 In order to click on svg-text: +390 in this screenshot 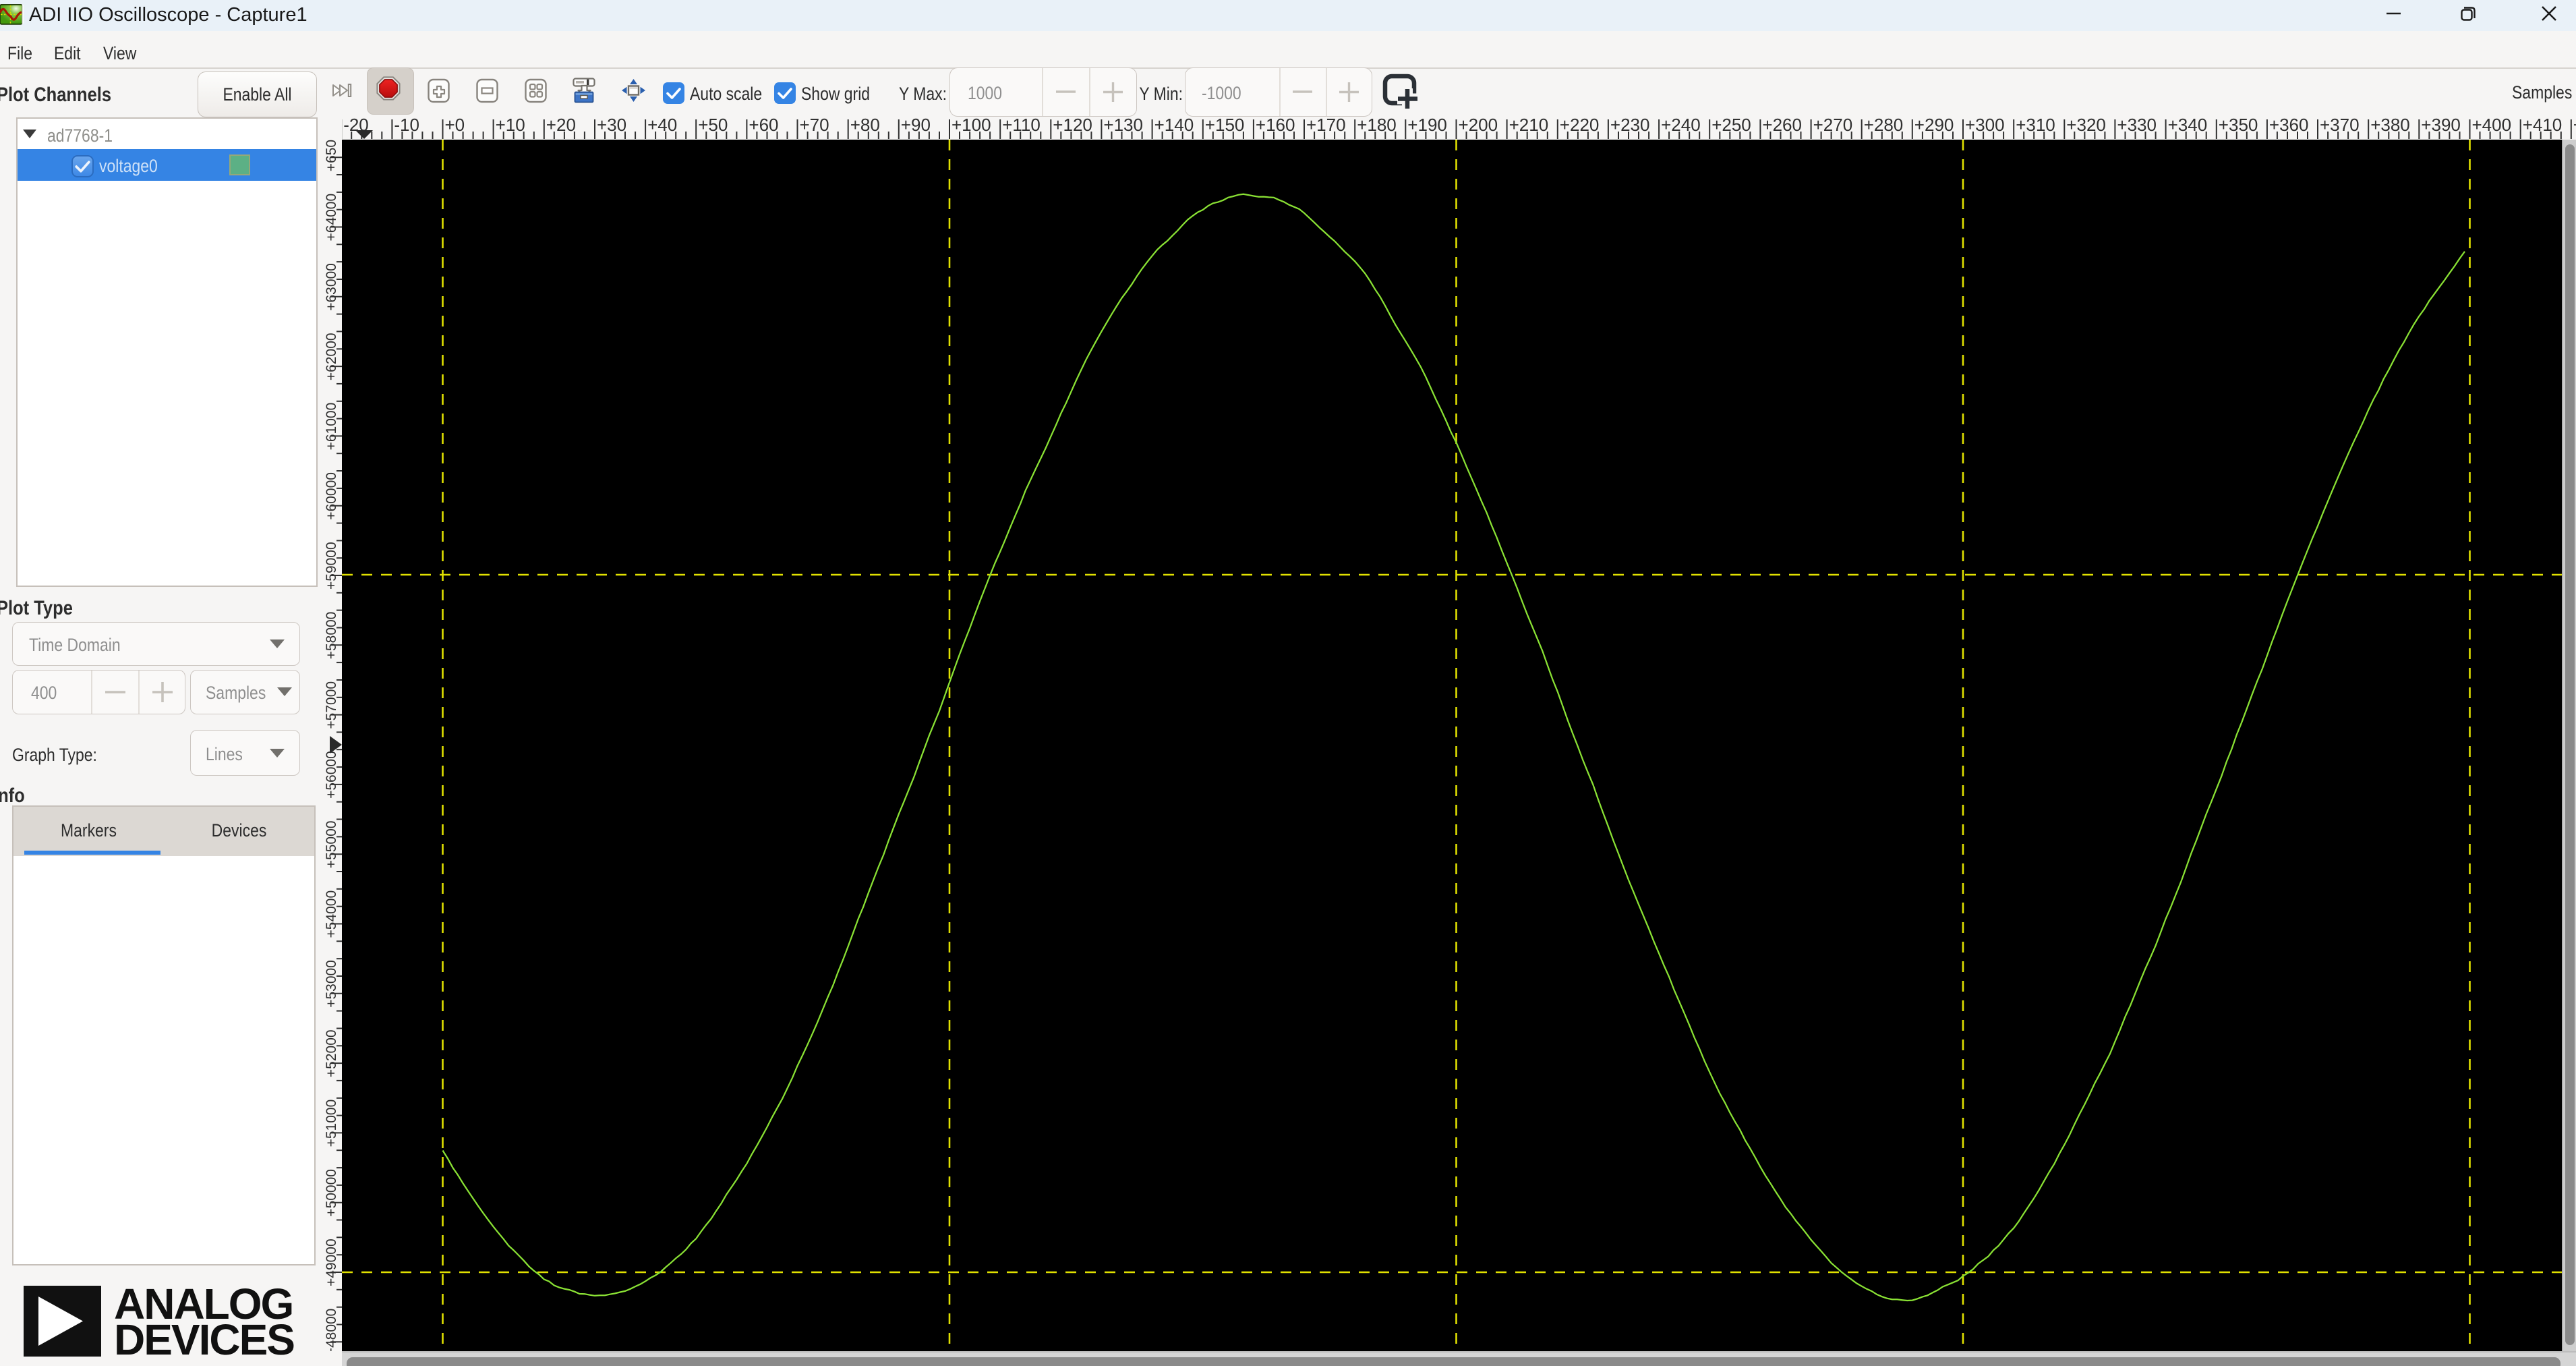, I will do `click(2441, 125)`.